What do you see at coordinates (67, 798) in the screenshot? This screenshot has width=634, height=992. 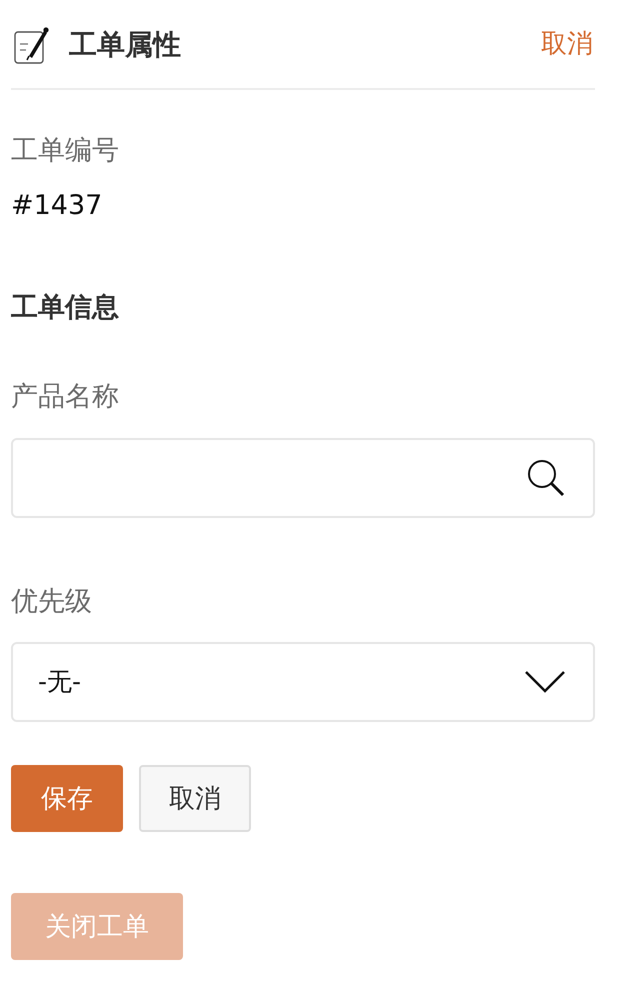 I see `save-button: 保存` at bounding box center [67, 798].